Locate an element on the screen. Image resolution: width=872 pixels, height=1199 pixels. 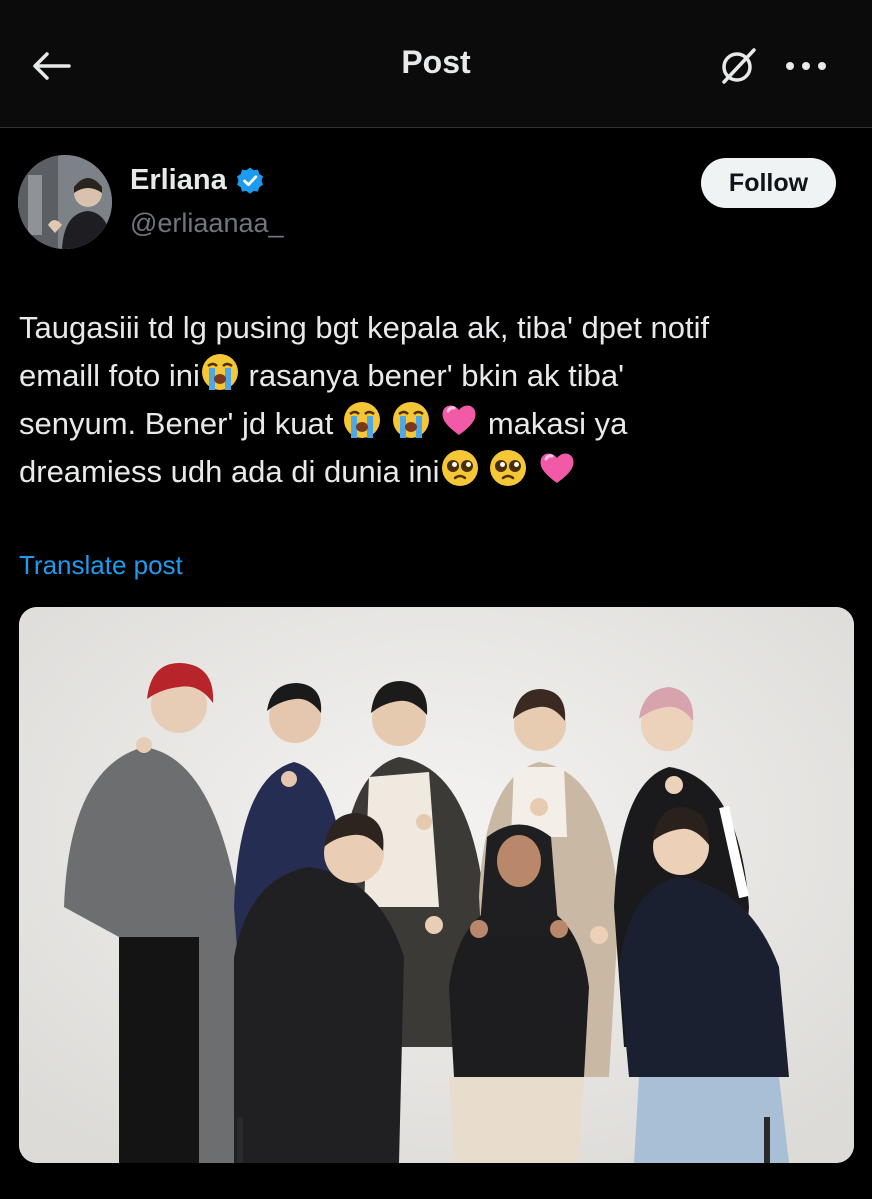
author-handle: @erliaanaa_ is located at coordinates (207, 223).